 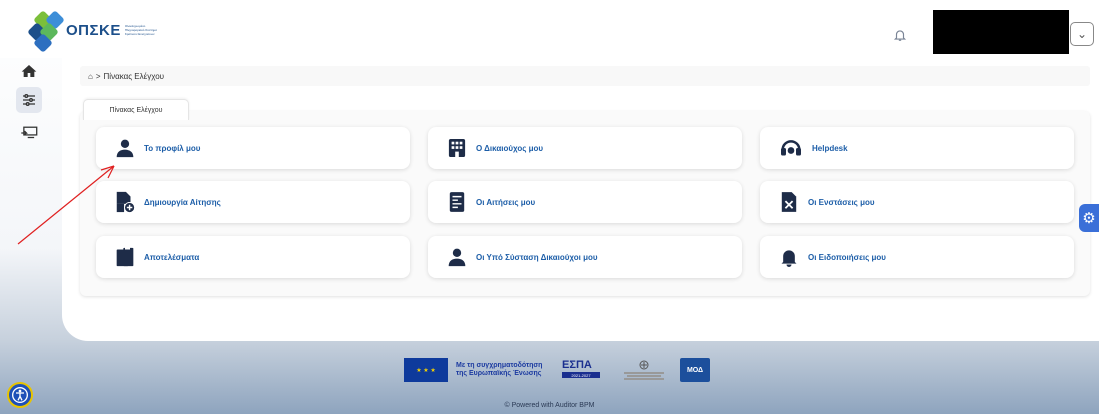 What do you see at coordinates (830, 148) in the screenshot?
I see `card-label: Helpdesk` at bounding box center [830, 148].